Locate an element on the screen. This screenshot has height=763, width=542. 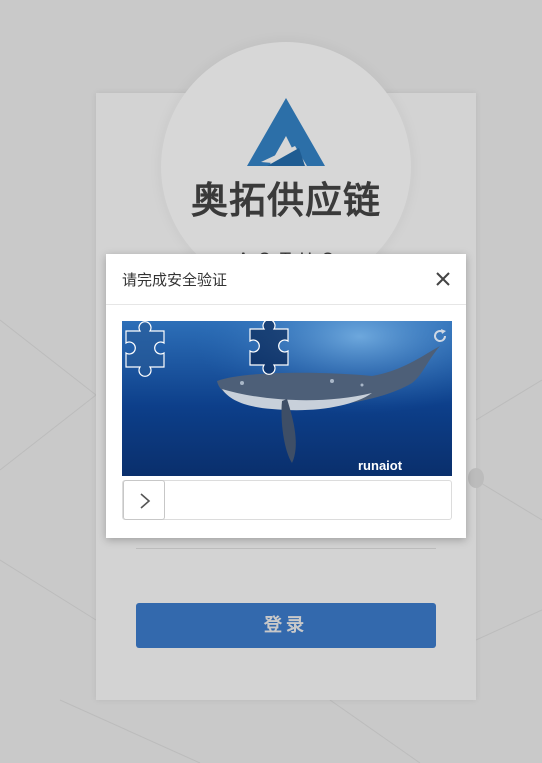
slider-handle is located at coordinates (144, 500).